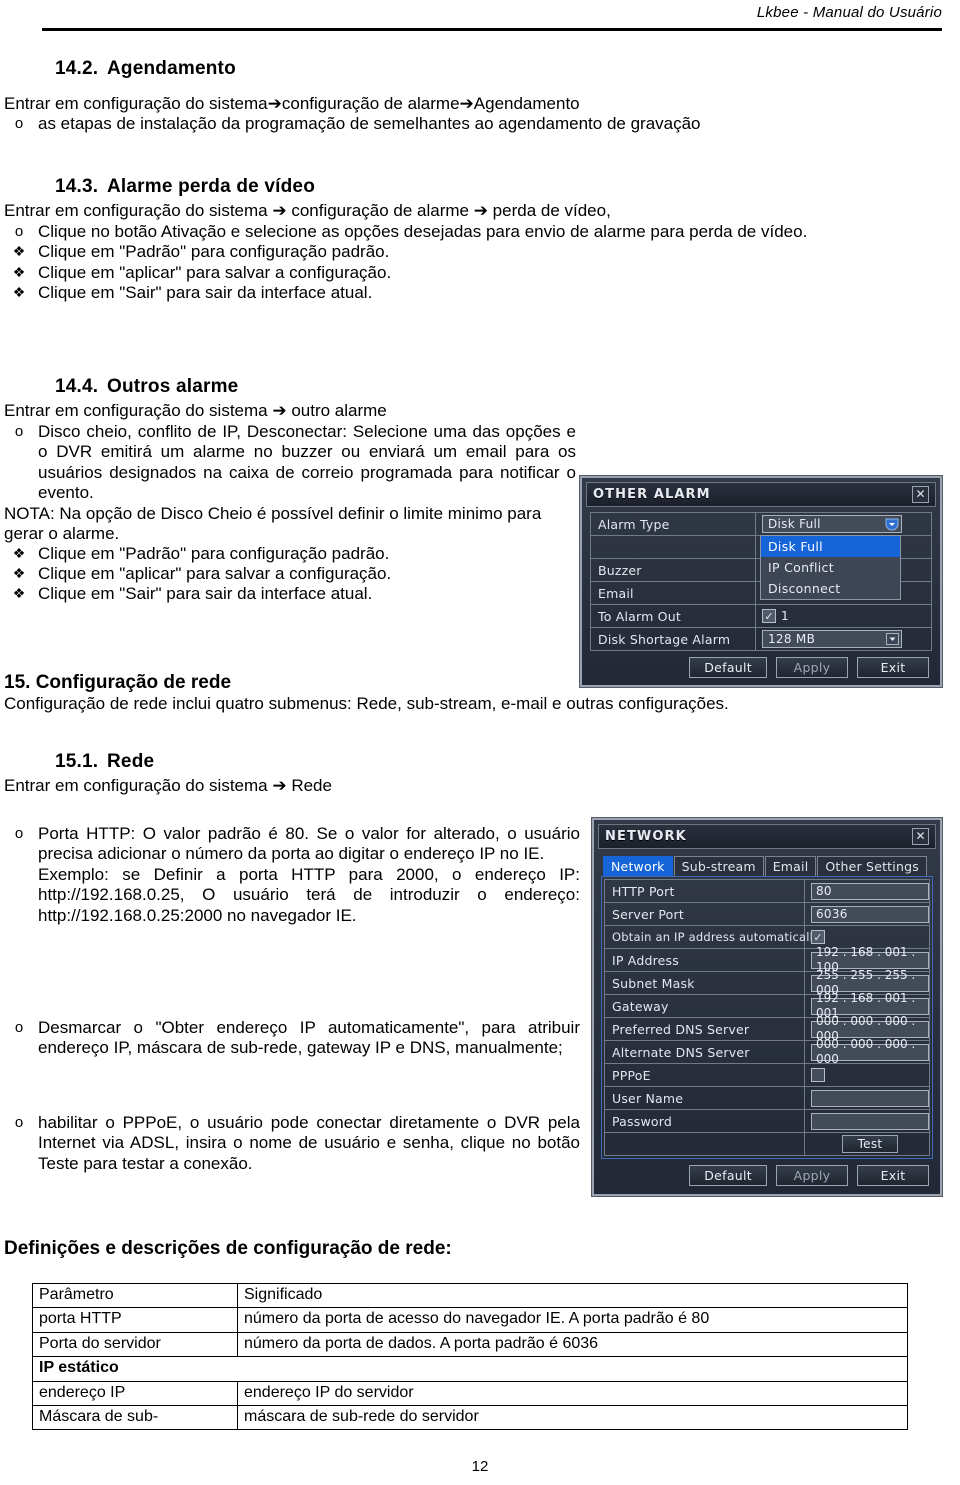 The image size is (960, 1485). I want to click on row-user-name: User Name, so click(767, 1098).